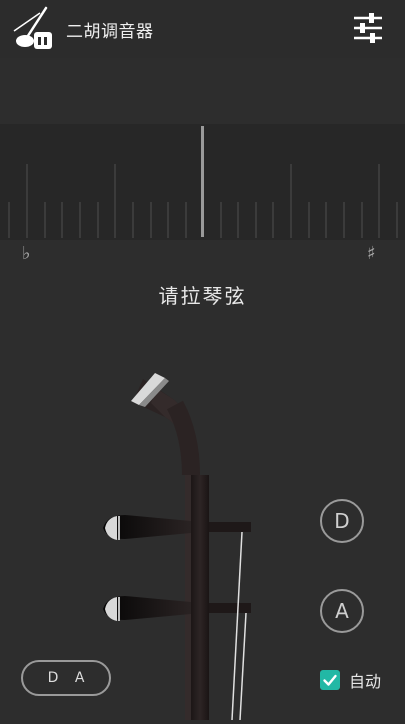  I want to click on sharp-indicator: ♯, so click(371, 253).